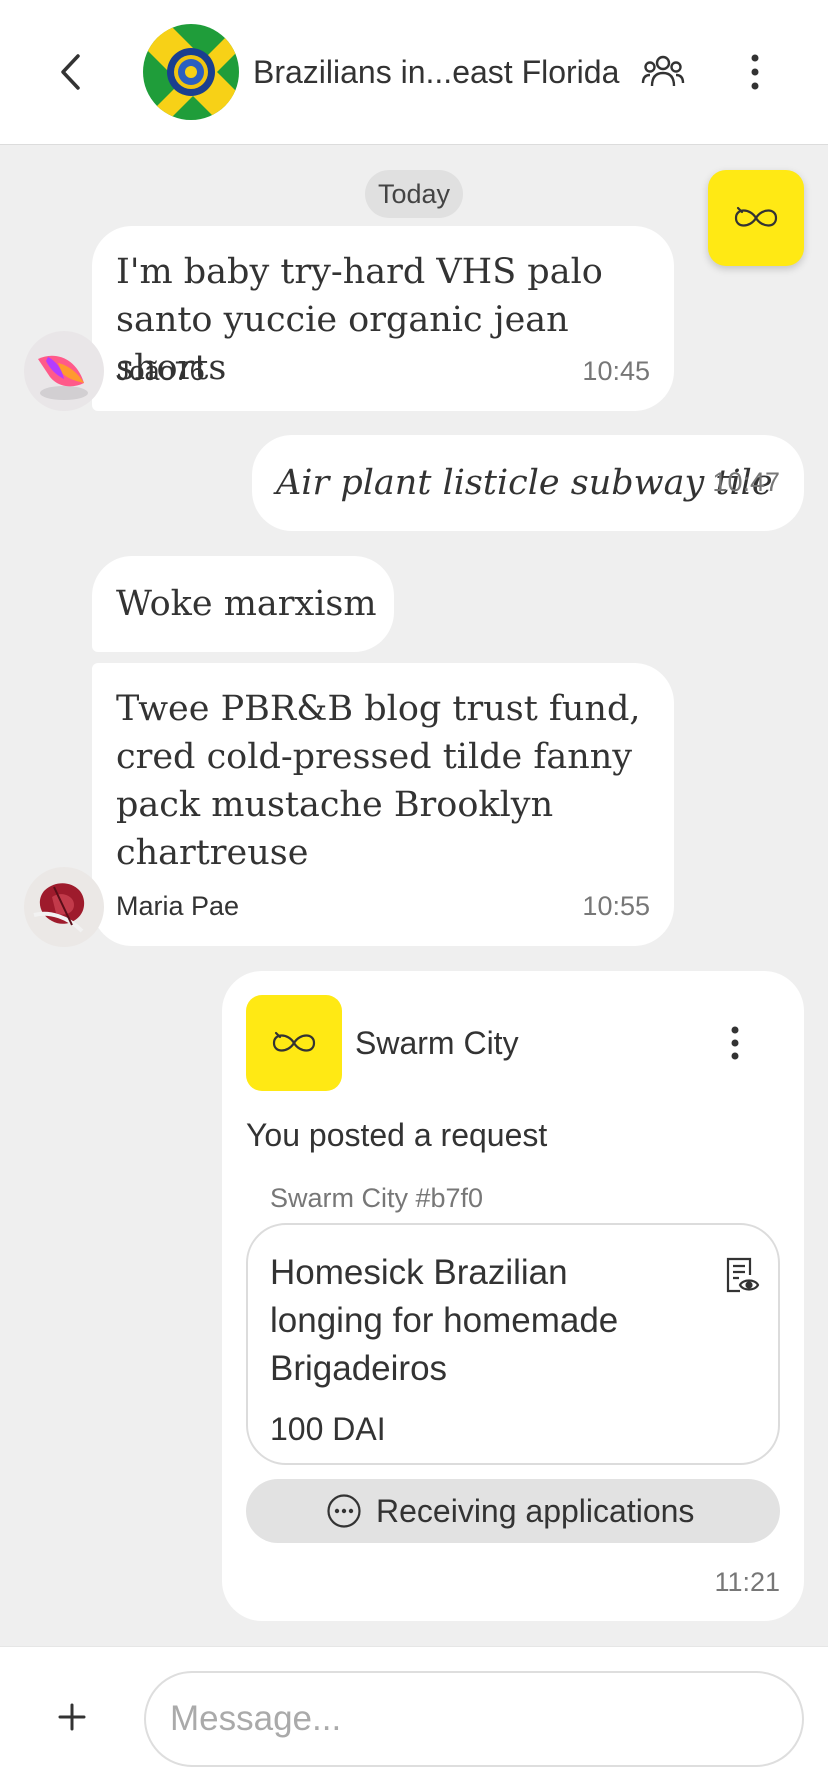 The image size is (828, 1792). Describe the element at coordinates (746, 482) in the screenshot. I see `message-time: 10:47` at that location.